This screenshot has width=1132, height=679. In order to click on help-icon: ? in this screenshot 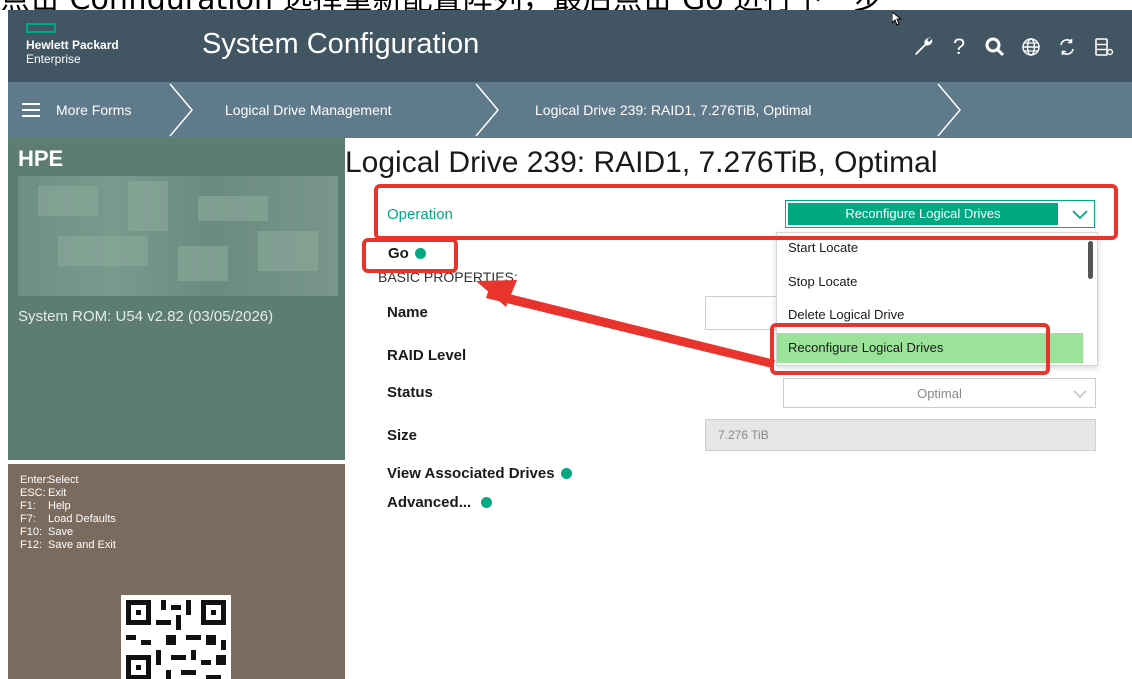, I will do `click(959, 47)`.